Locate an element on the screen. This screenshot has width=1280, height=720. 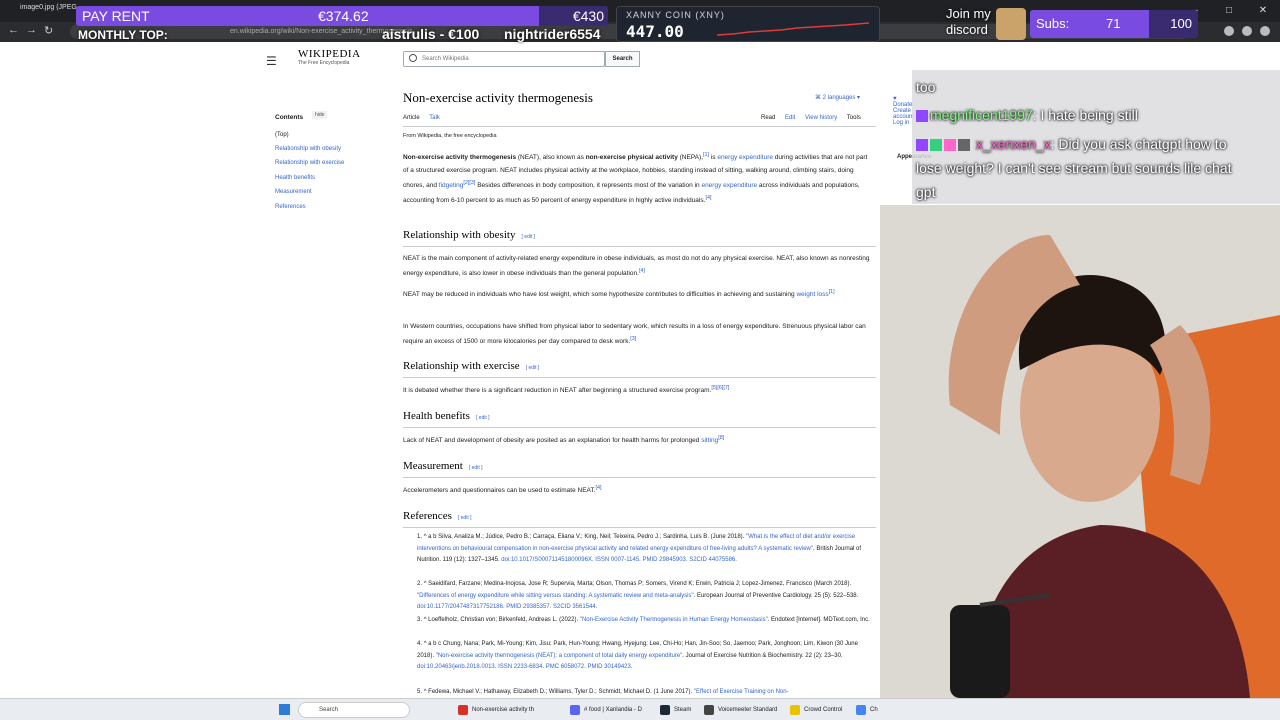
pay-rent-label: PAY RENT is located at coordinates (116, 16).